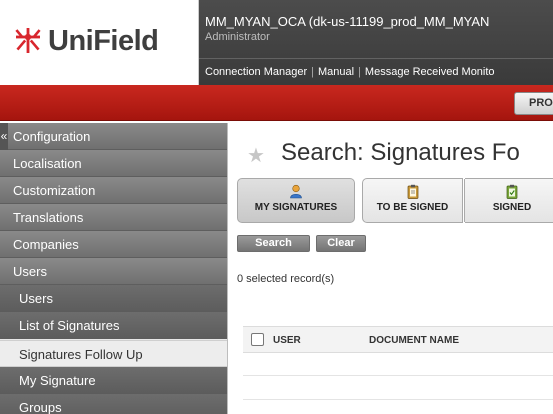  Describe the element at coordinates (113, 163) in the screenshot. I see `sidebar-item-localisation: Localisation` at that location.